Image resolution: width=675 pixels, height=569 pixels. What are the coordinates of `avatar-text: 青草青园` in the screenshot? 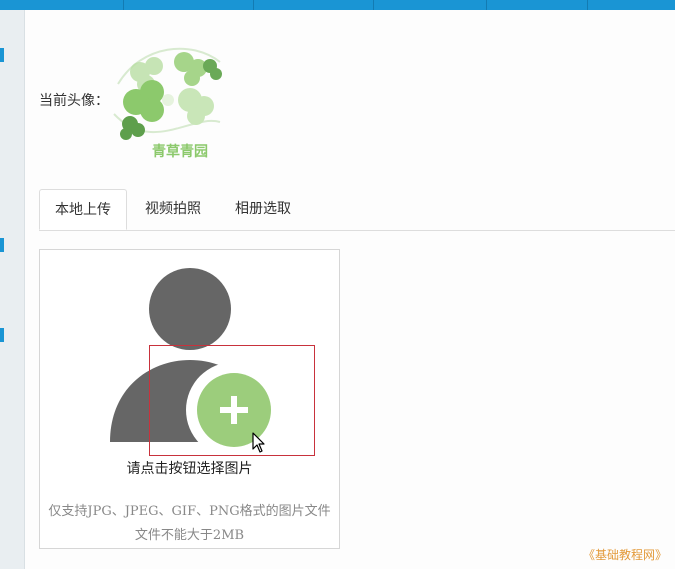 It's located at (180, 151).